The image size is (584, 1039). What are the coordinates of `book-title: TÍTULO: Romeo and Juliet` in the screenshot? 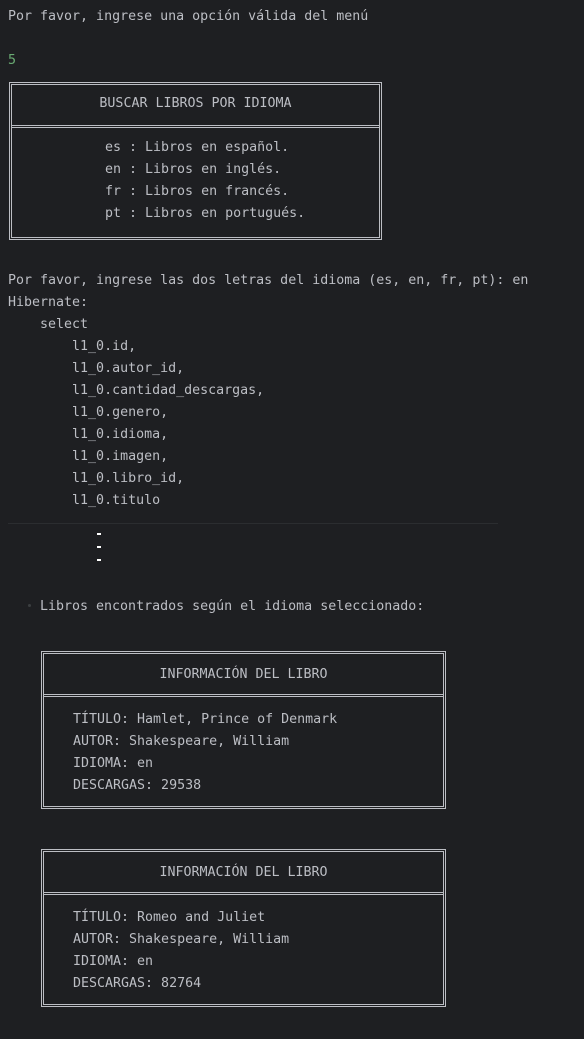 It's located at (169, 917).